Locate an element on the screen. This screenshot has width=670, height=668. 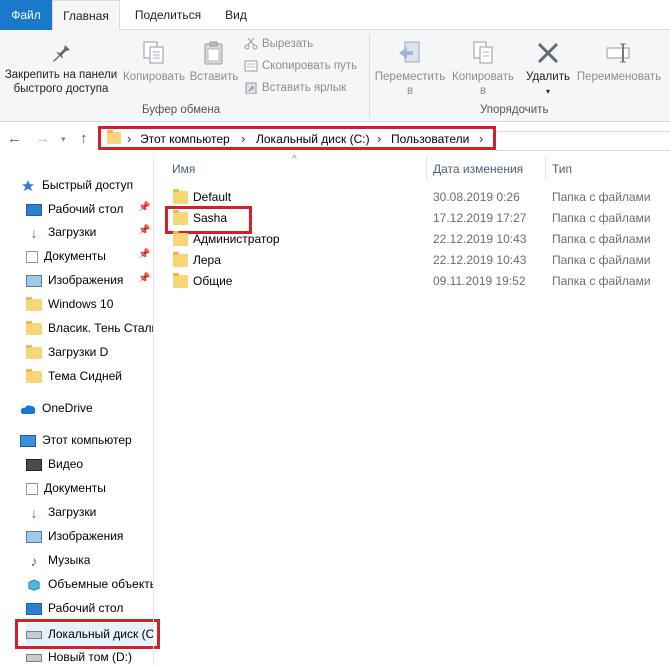
nav-vlasik-label: Власик. Тень Стали is located at coordinates (101, 328).